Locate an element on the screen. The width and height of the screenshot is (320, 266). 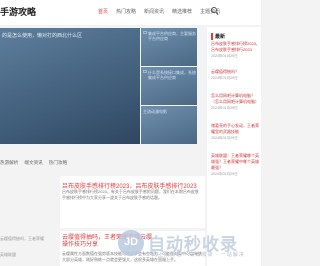
nav-news: 新闻资讯 is located at coordinates (154, 11).